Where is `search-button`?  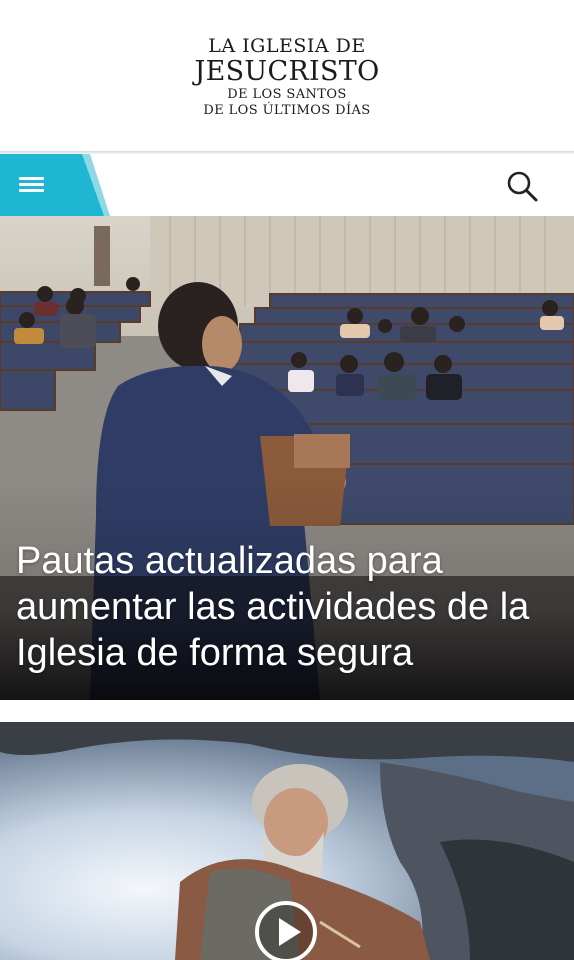
search-button is located at coordinates (522, 186).